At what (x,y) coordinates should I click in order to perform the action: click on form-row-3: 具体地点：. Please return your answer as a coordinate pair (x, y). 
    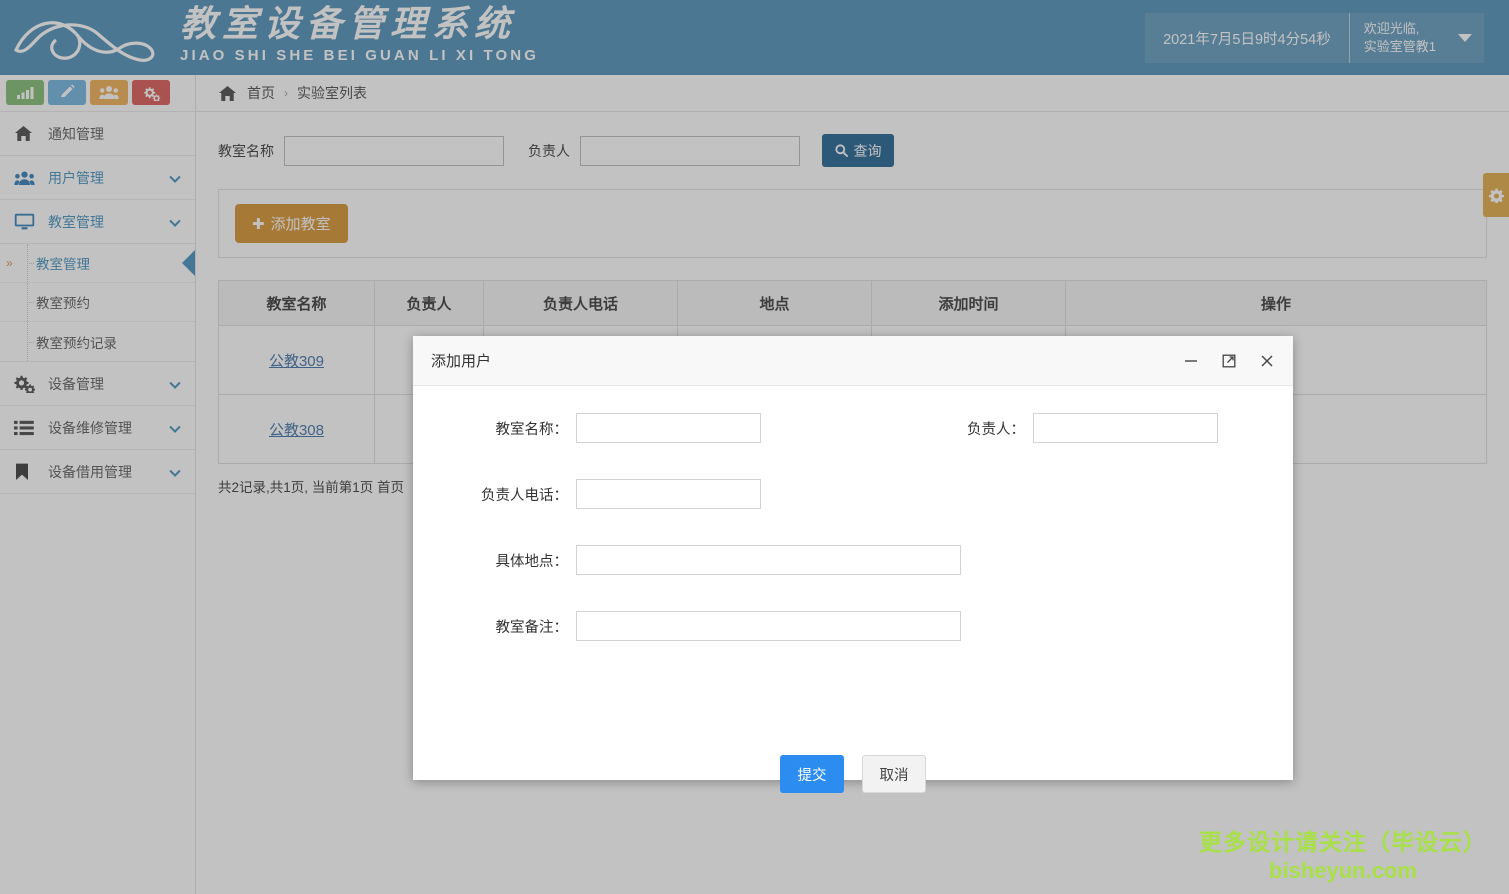
    Looking at the image, I should click on (853, 560).